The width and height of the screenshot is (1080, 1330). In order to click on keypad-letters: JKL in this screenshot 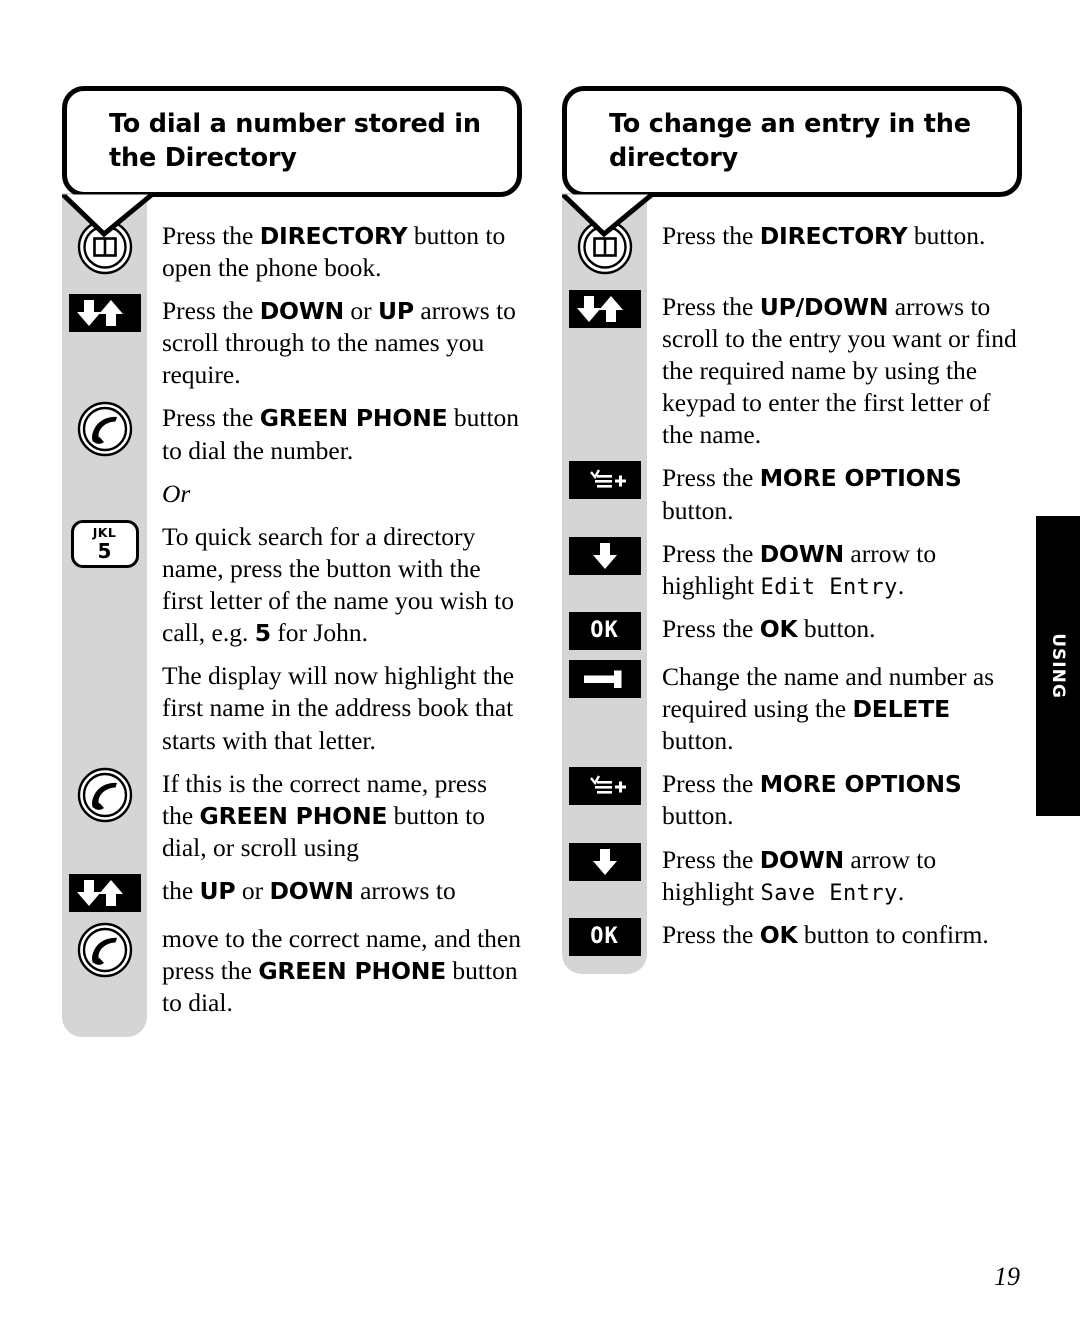, I will do `click(104, 533)`.